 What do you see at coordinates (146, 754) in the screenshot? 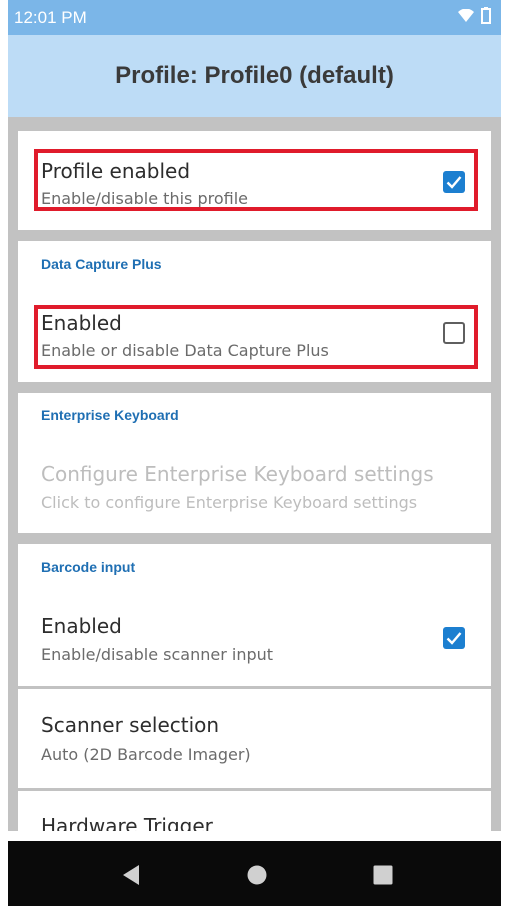
I see `scanner-selection-summary: Auto (2D Barcode Imager)` at bounding box center [146, 754].